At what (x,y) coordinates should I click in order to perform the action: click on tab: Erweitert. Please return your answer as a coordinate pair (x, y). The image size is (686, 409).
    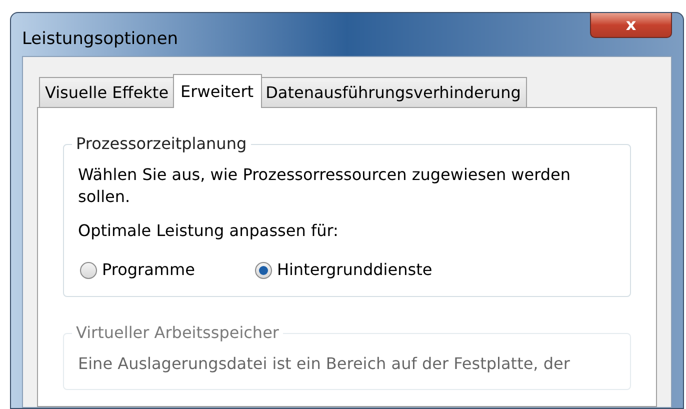
    Looking at the image, I should click on (217, 91).